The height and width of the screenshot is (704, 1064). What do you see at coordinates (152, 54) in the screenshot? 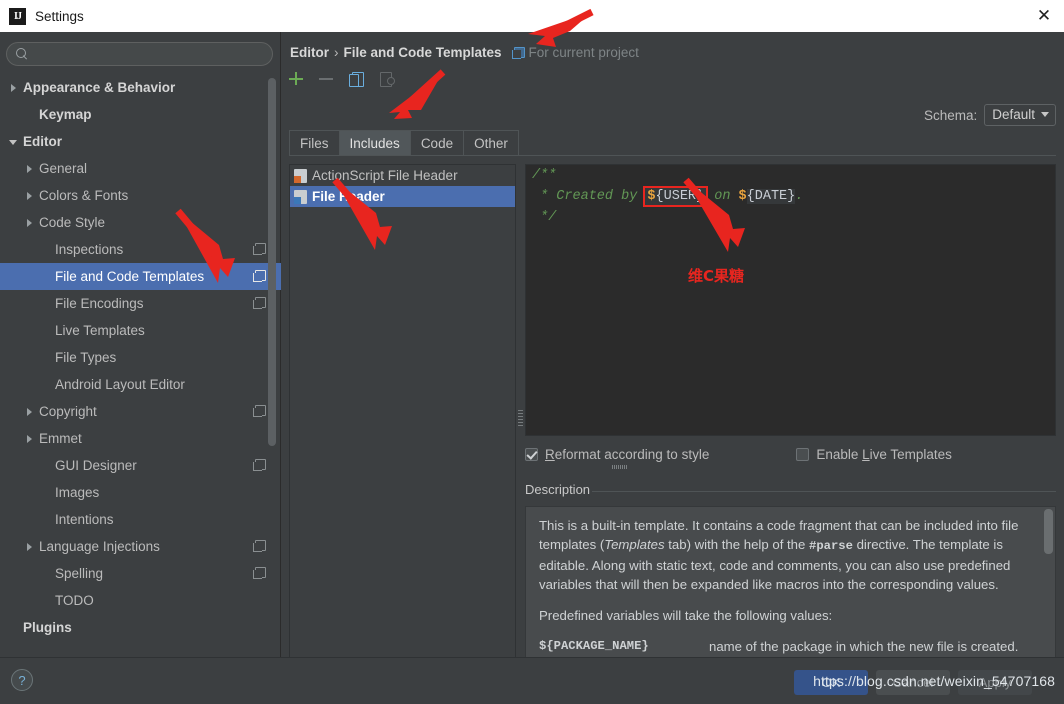
I see `search-input` at bounding box center [152, 54].